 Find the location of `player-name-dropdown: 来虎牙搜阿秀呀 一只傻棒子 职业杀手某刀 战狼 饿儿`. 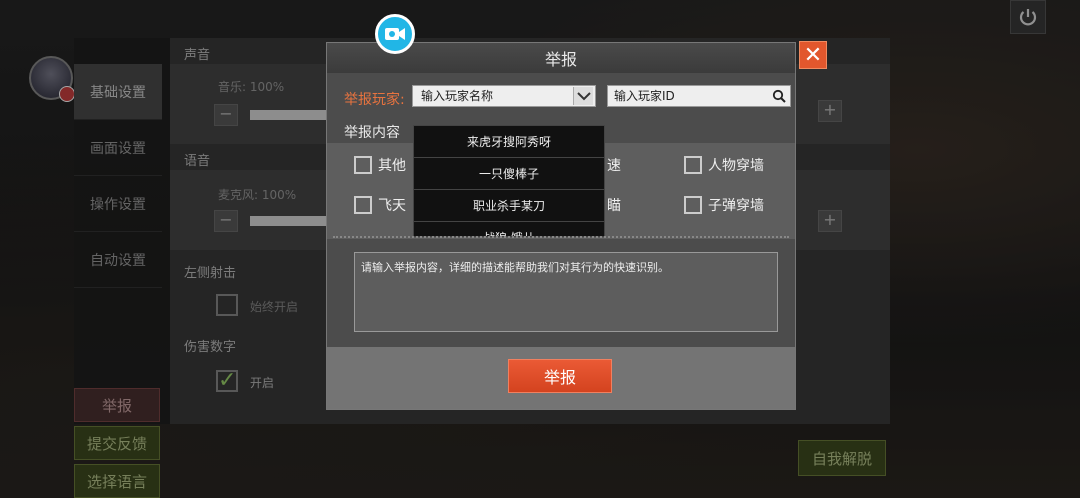

player-name-dropdown: 来虎牙搜阿秀呀 一只傻棒子 职业杀手某刀 战狼 饿儿 is located at coordinates (509, 181).